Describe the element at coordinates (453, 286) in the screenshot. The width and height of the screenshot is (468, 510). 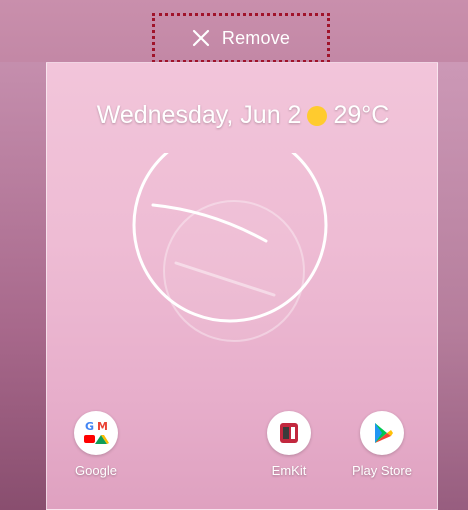
I see `adjacent-page-right` at that location.